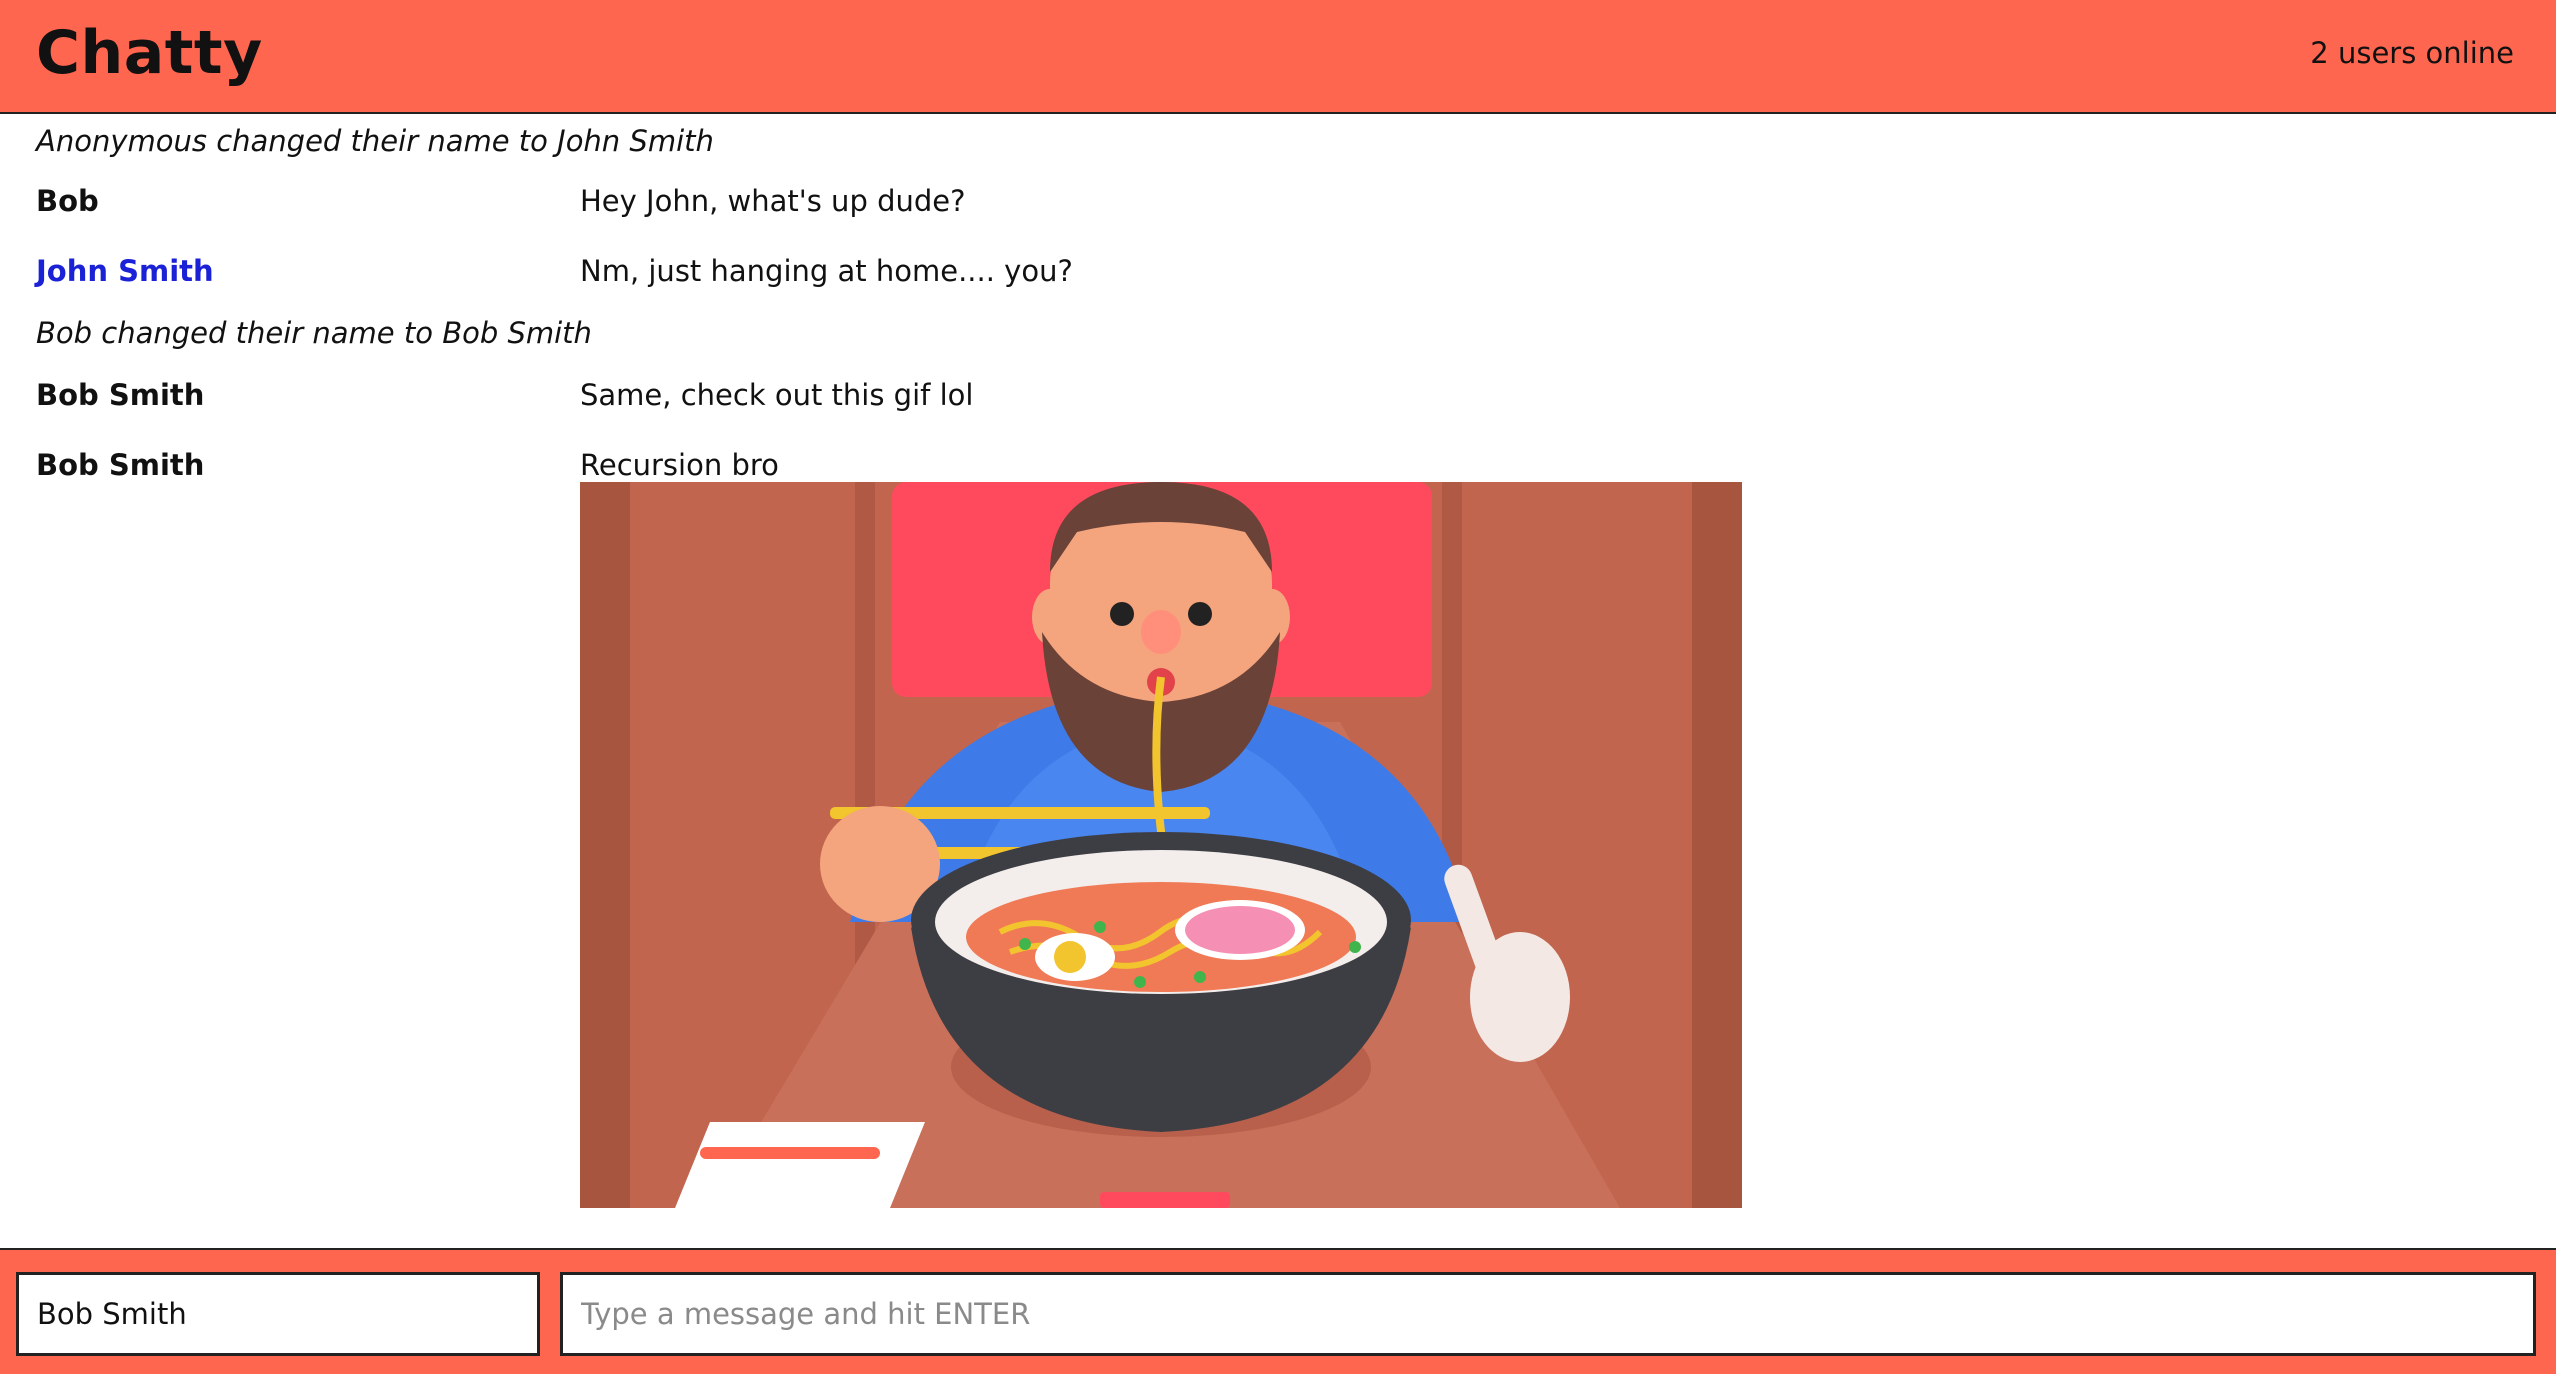  What do you see at coordinates (125, 271) in the screenshot?
I see `message-username: John Smith` at bounding box center [125, 271].